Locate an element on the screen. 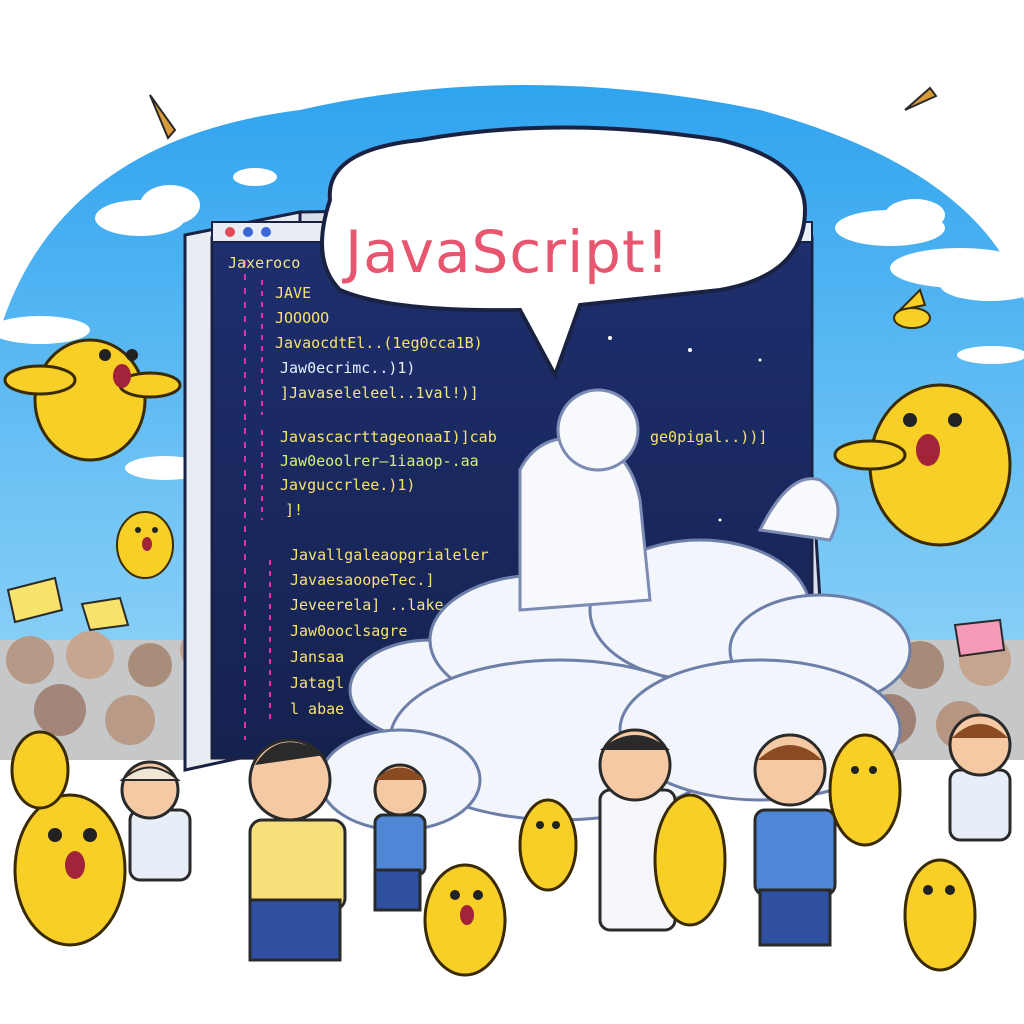 Image resolution: width=1024 pixels, height=1024 pixels. code-line: JavaocdtEl..(1eg0cca1B) is located at coordinates (379, 343).